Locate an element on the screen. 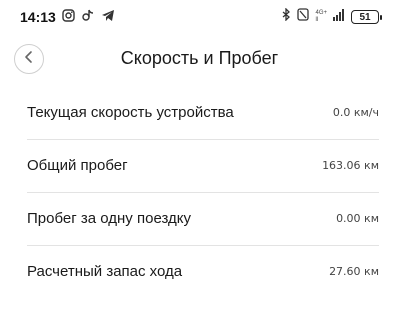 The image size is (399, 324). list-item-trip-mileage: Пробег за одну поездку 0.00 км is located at coordinates (203, 219).